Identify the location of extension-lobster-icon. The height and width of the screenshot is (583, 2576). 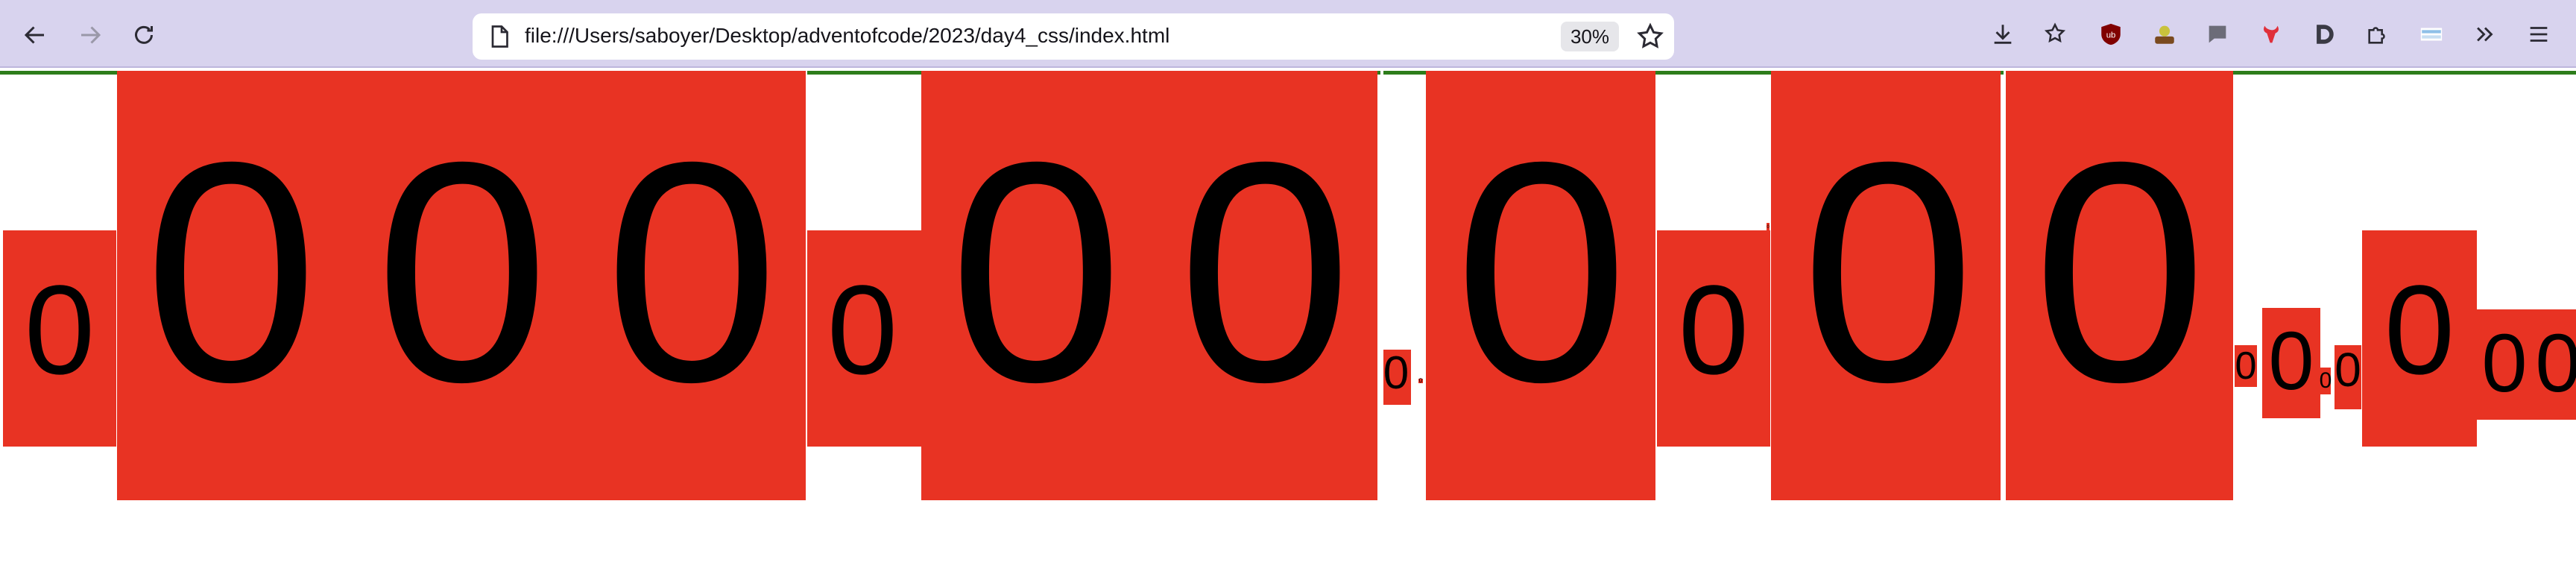
(2271, 34).